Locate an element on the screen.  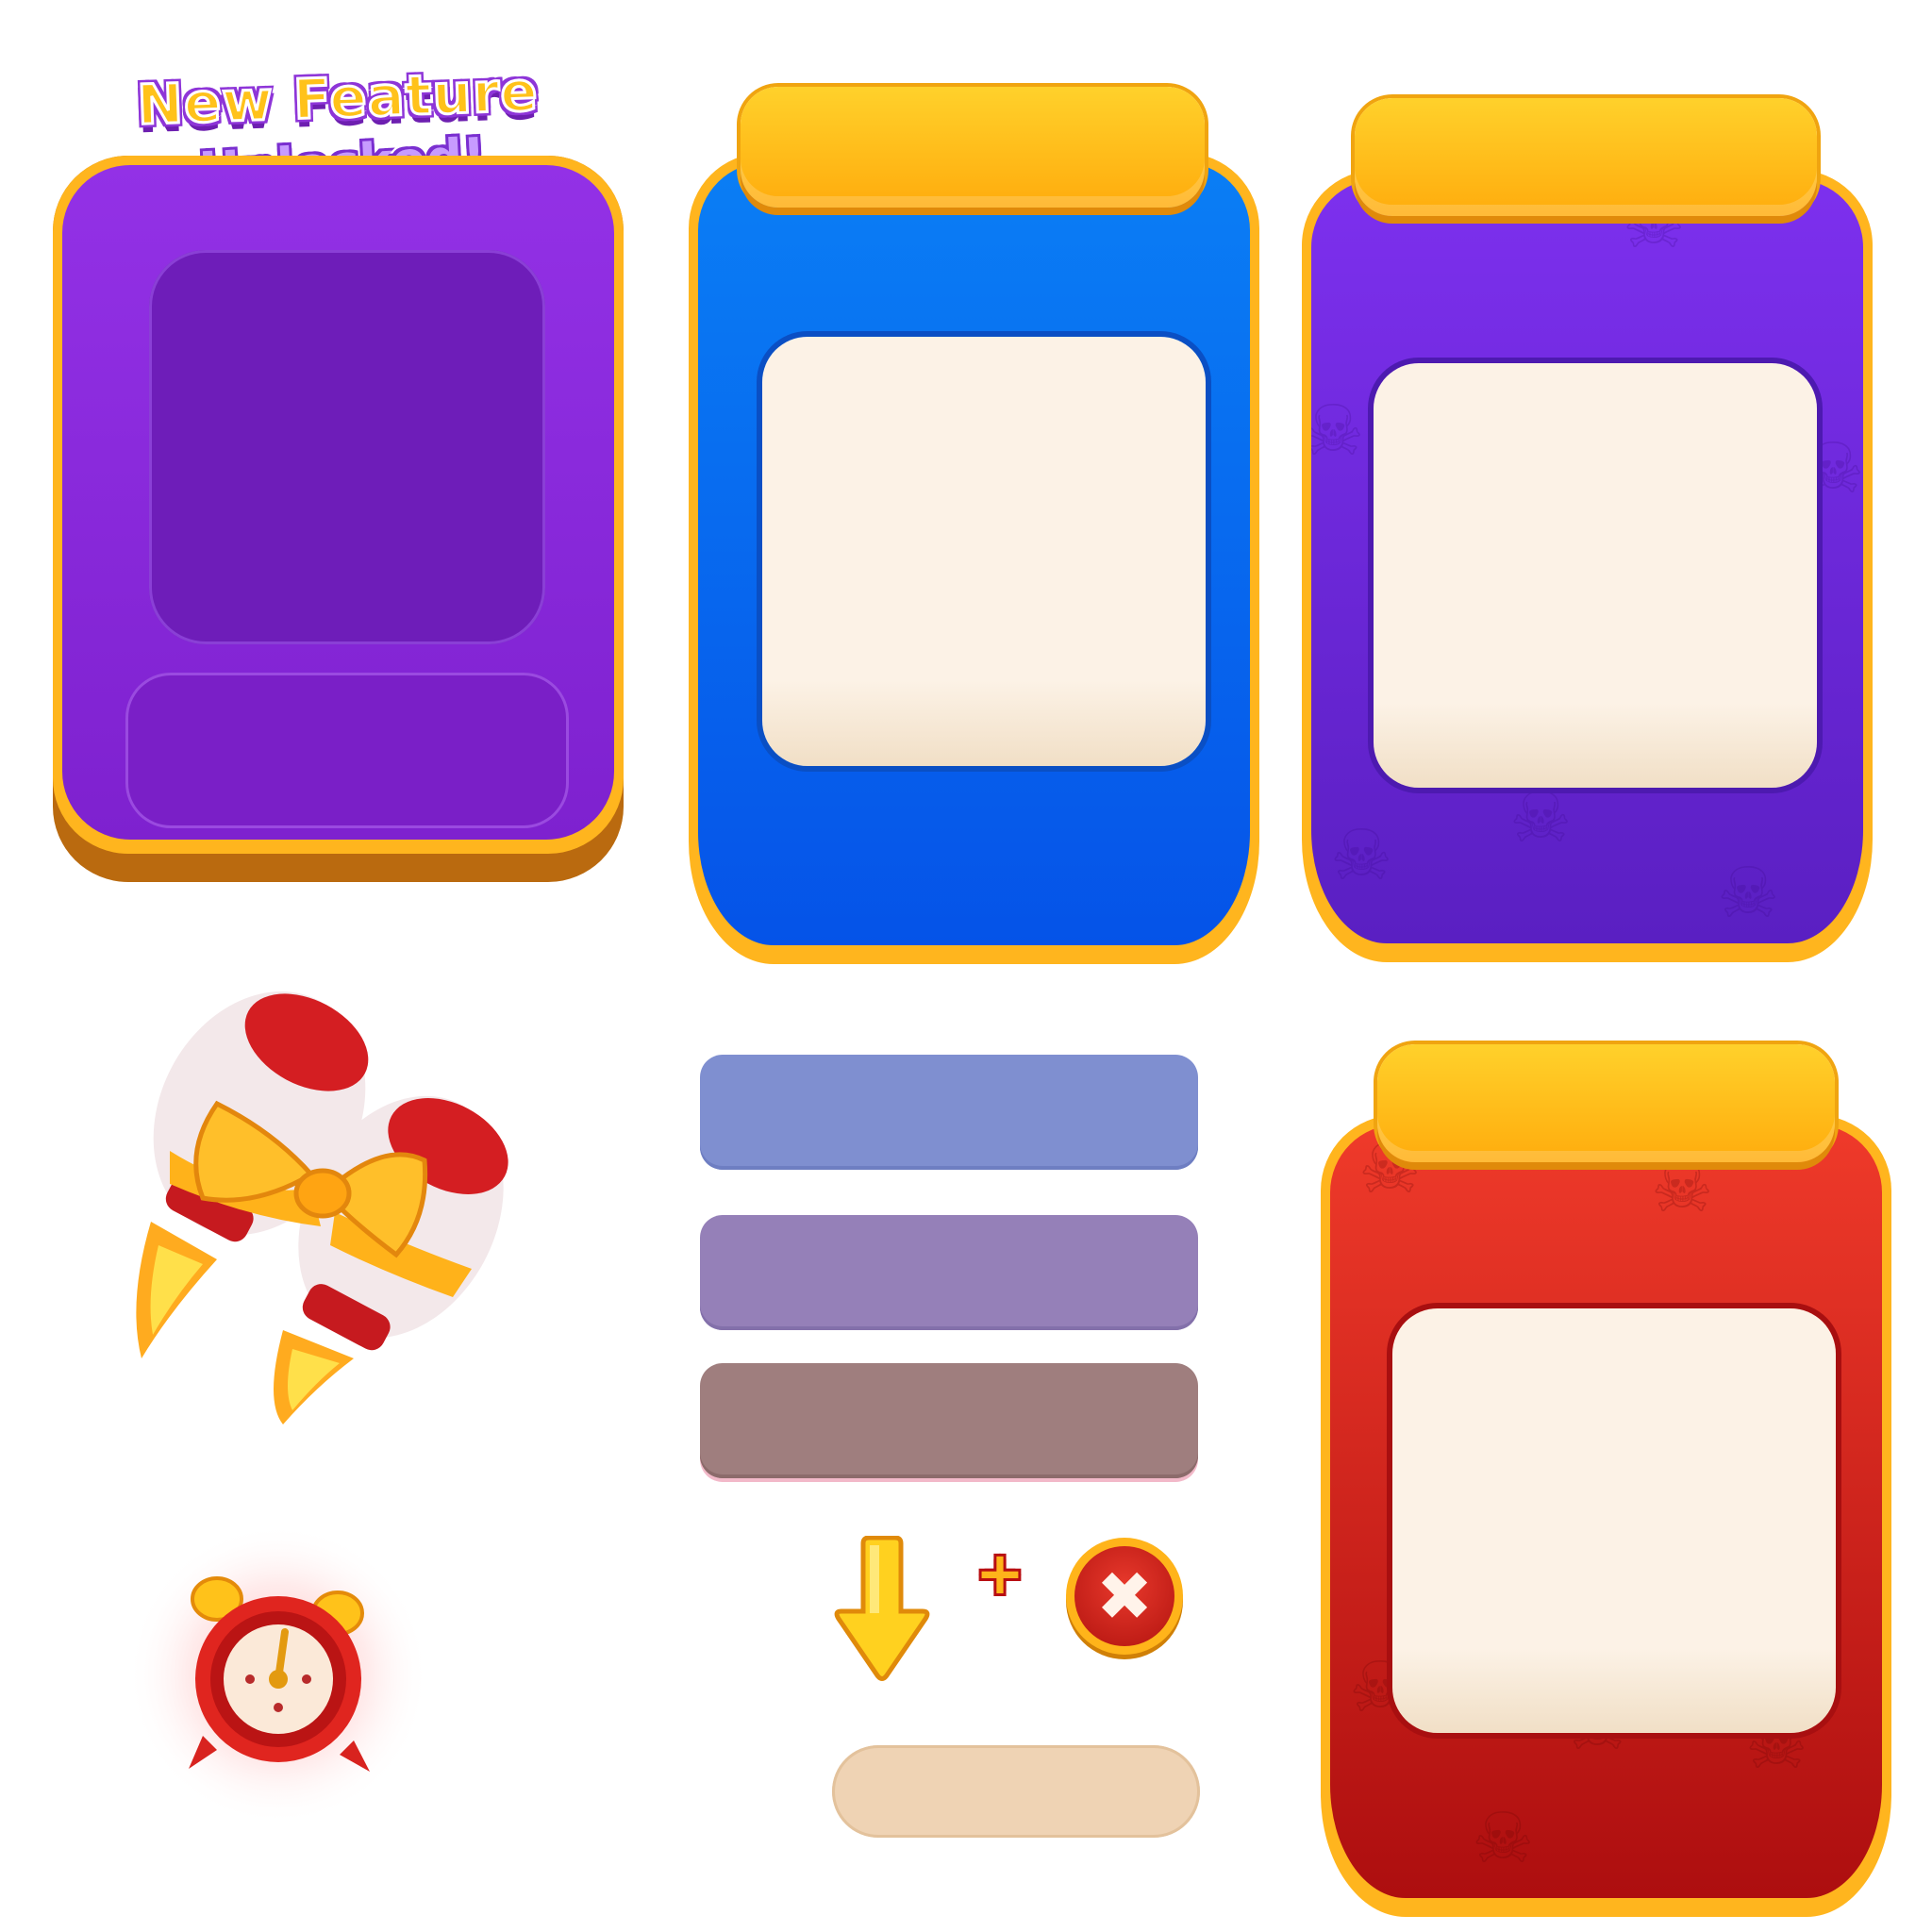
jar-body is located at coordinates (974, 553).